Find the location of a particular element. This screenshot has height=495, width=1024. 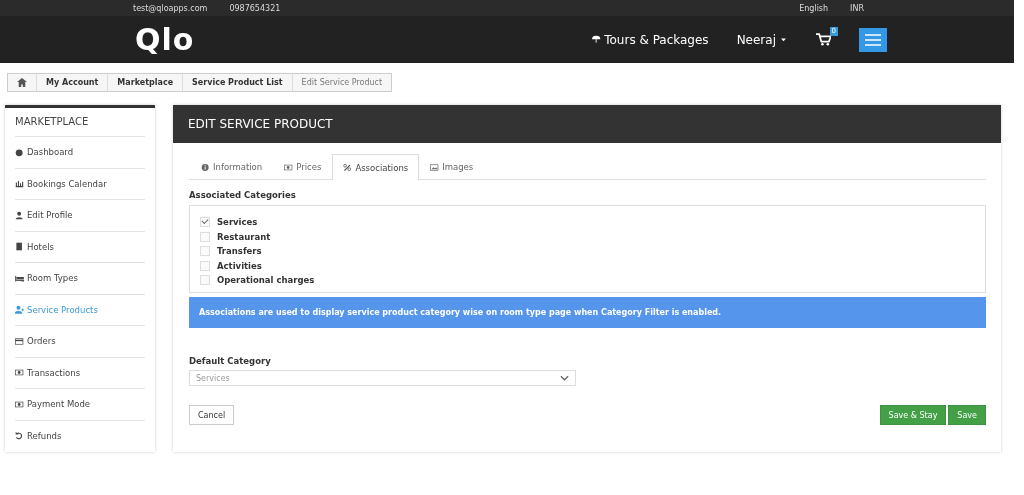

logo: Qlo is located at coordinates (165, 39).